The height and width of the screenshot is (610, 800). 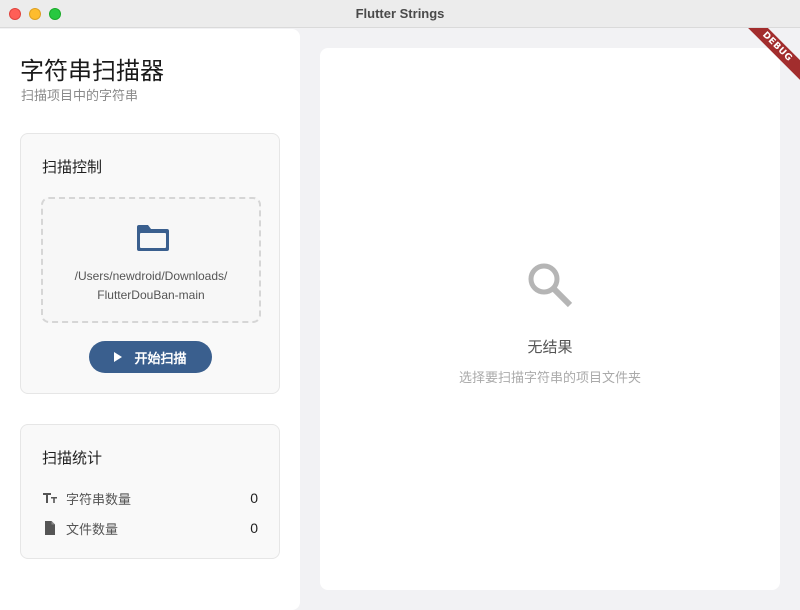 I want to click on start-scan-button: 开始扫描, so click(x=150, y=357).